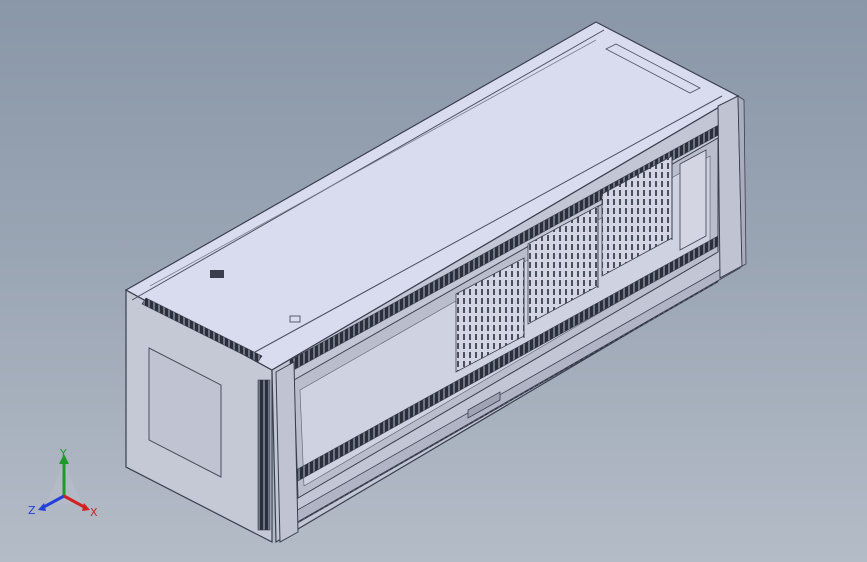 The height and width of the screenshot is (562, 867). Describe the element at coordinates (94, 512) in the screenshot. I see `x-axis-label: X` at that location.